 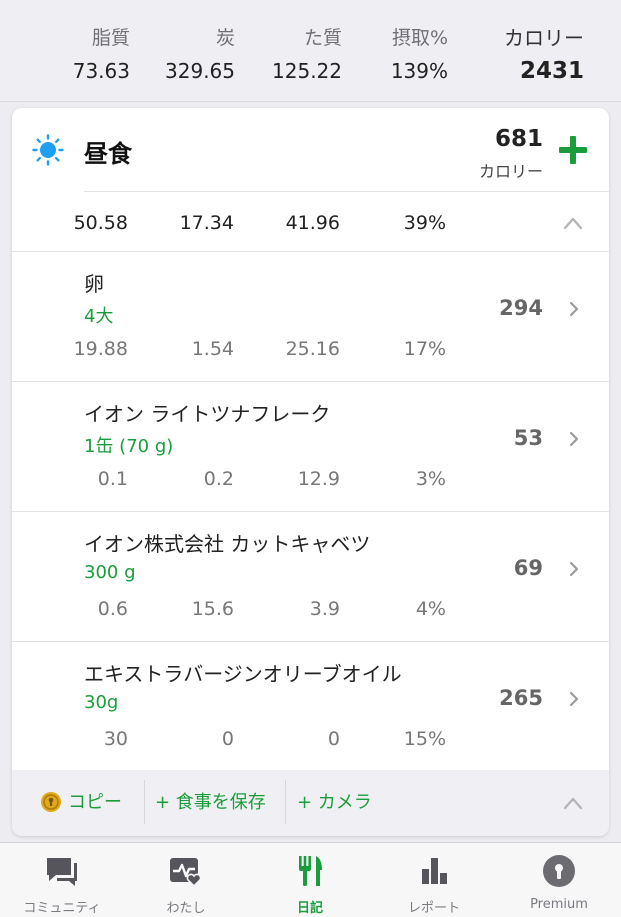 What do you see at coordinates (334, 803) in the screenshot?
I see `camera-button: + カメラ` at bounding box center [334, 803].